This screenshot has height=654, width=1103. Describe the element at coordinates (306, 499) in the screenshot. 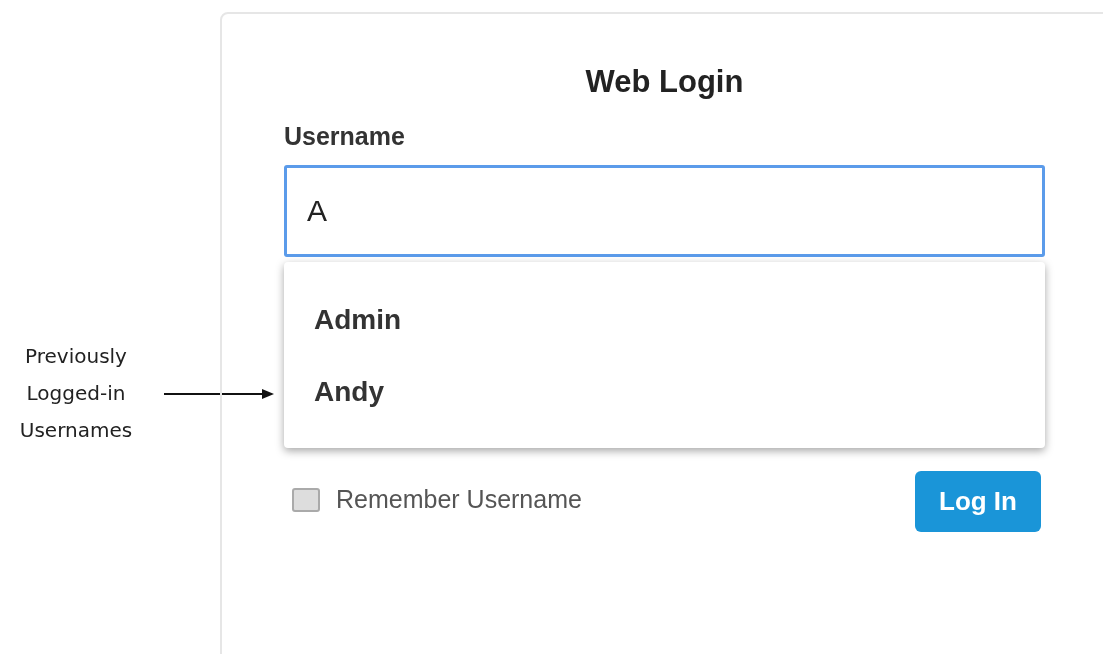

I see `remember-checkbox` at that location.